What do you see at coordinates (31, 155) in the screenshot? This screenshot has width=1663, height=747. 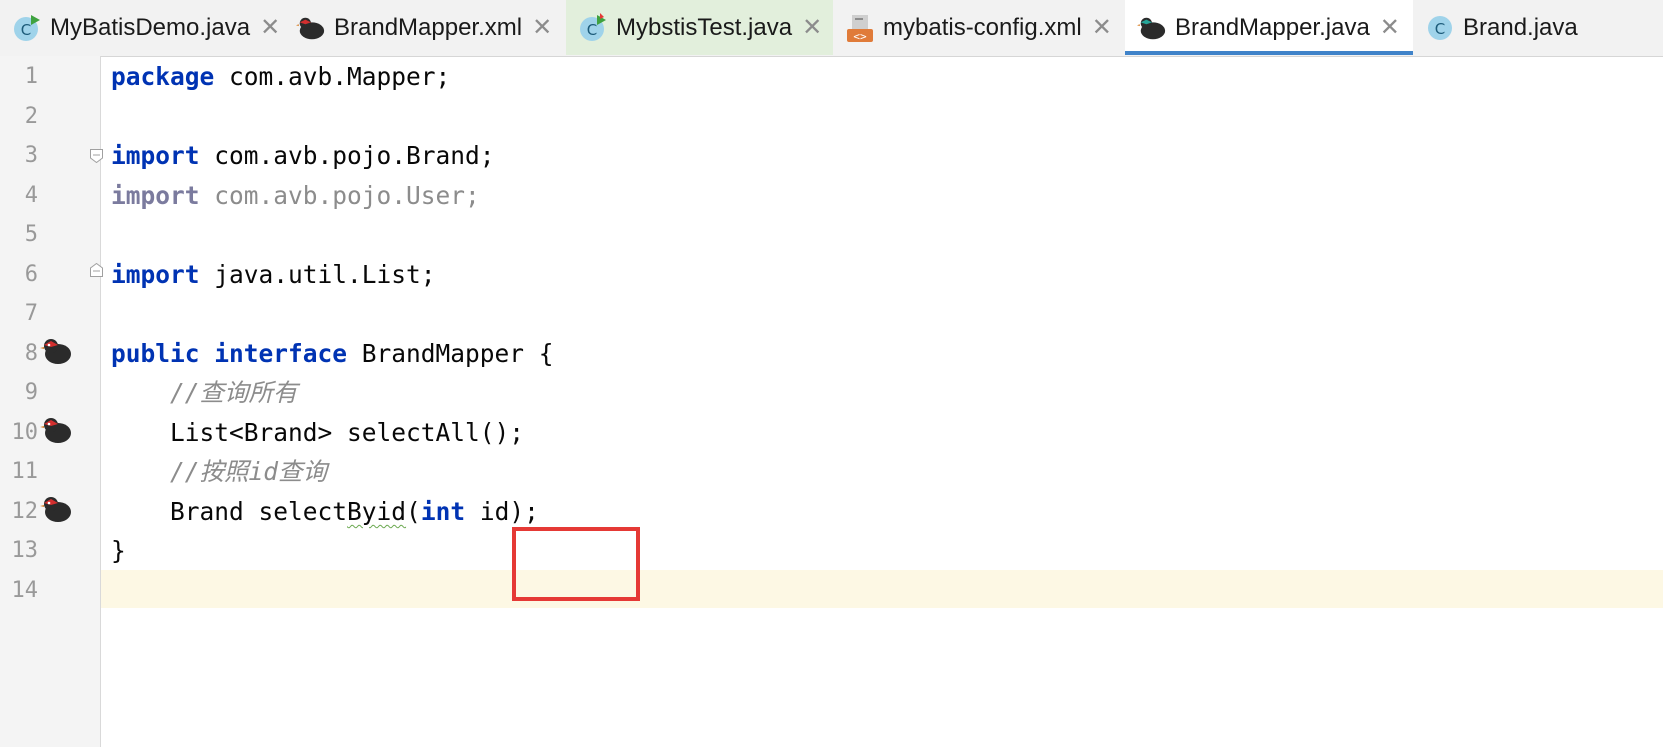 I see `line-number: 3` at bounding box center [31, 155].